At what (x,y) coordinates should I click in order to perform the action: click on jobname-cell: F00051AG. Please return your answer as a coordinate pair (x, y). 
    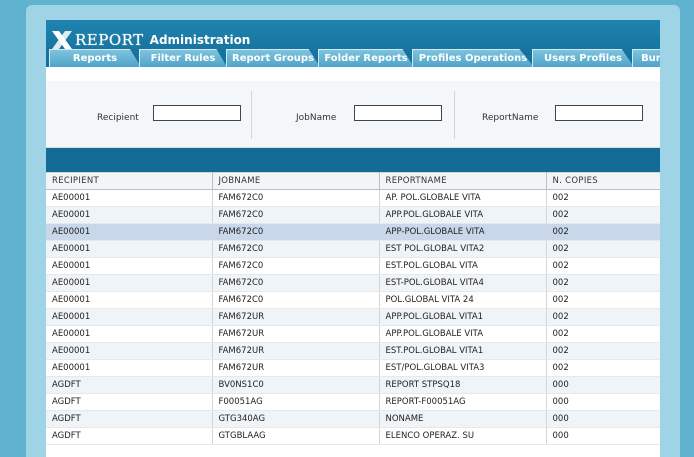
    Looking at the image, I should click on (296, 402).